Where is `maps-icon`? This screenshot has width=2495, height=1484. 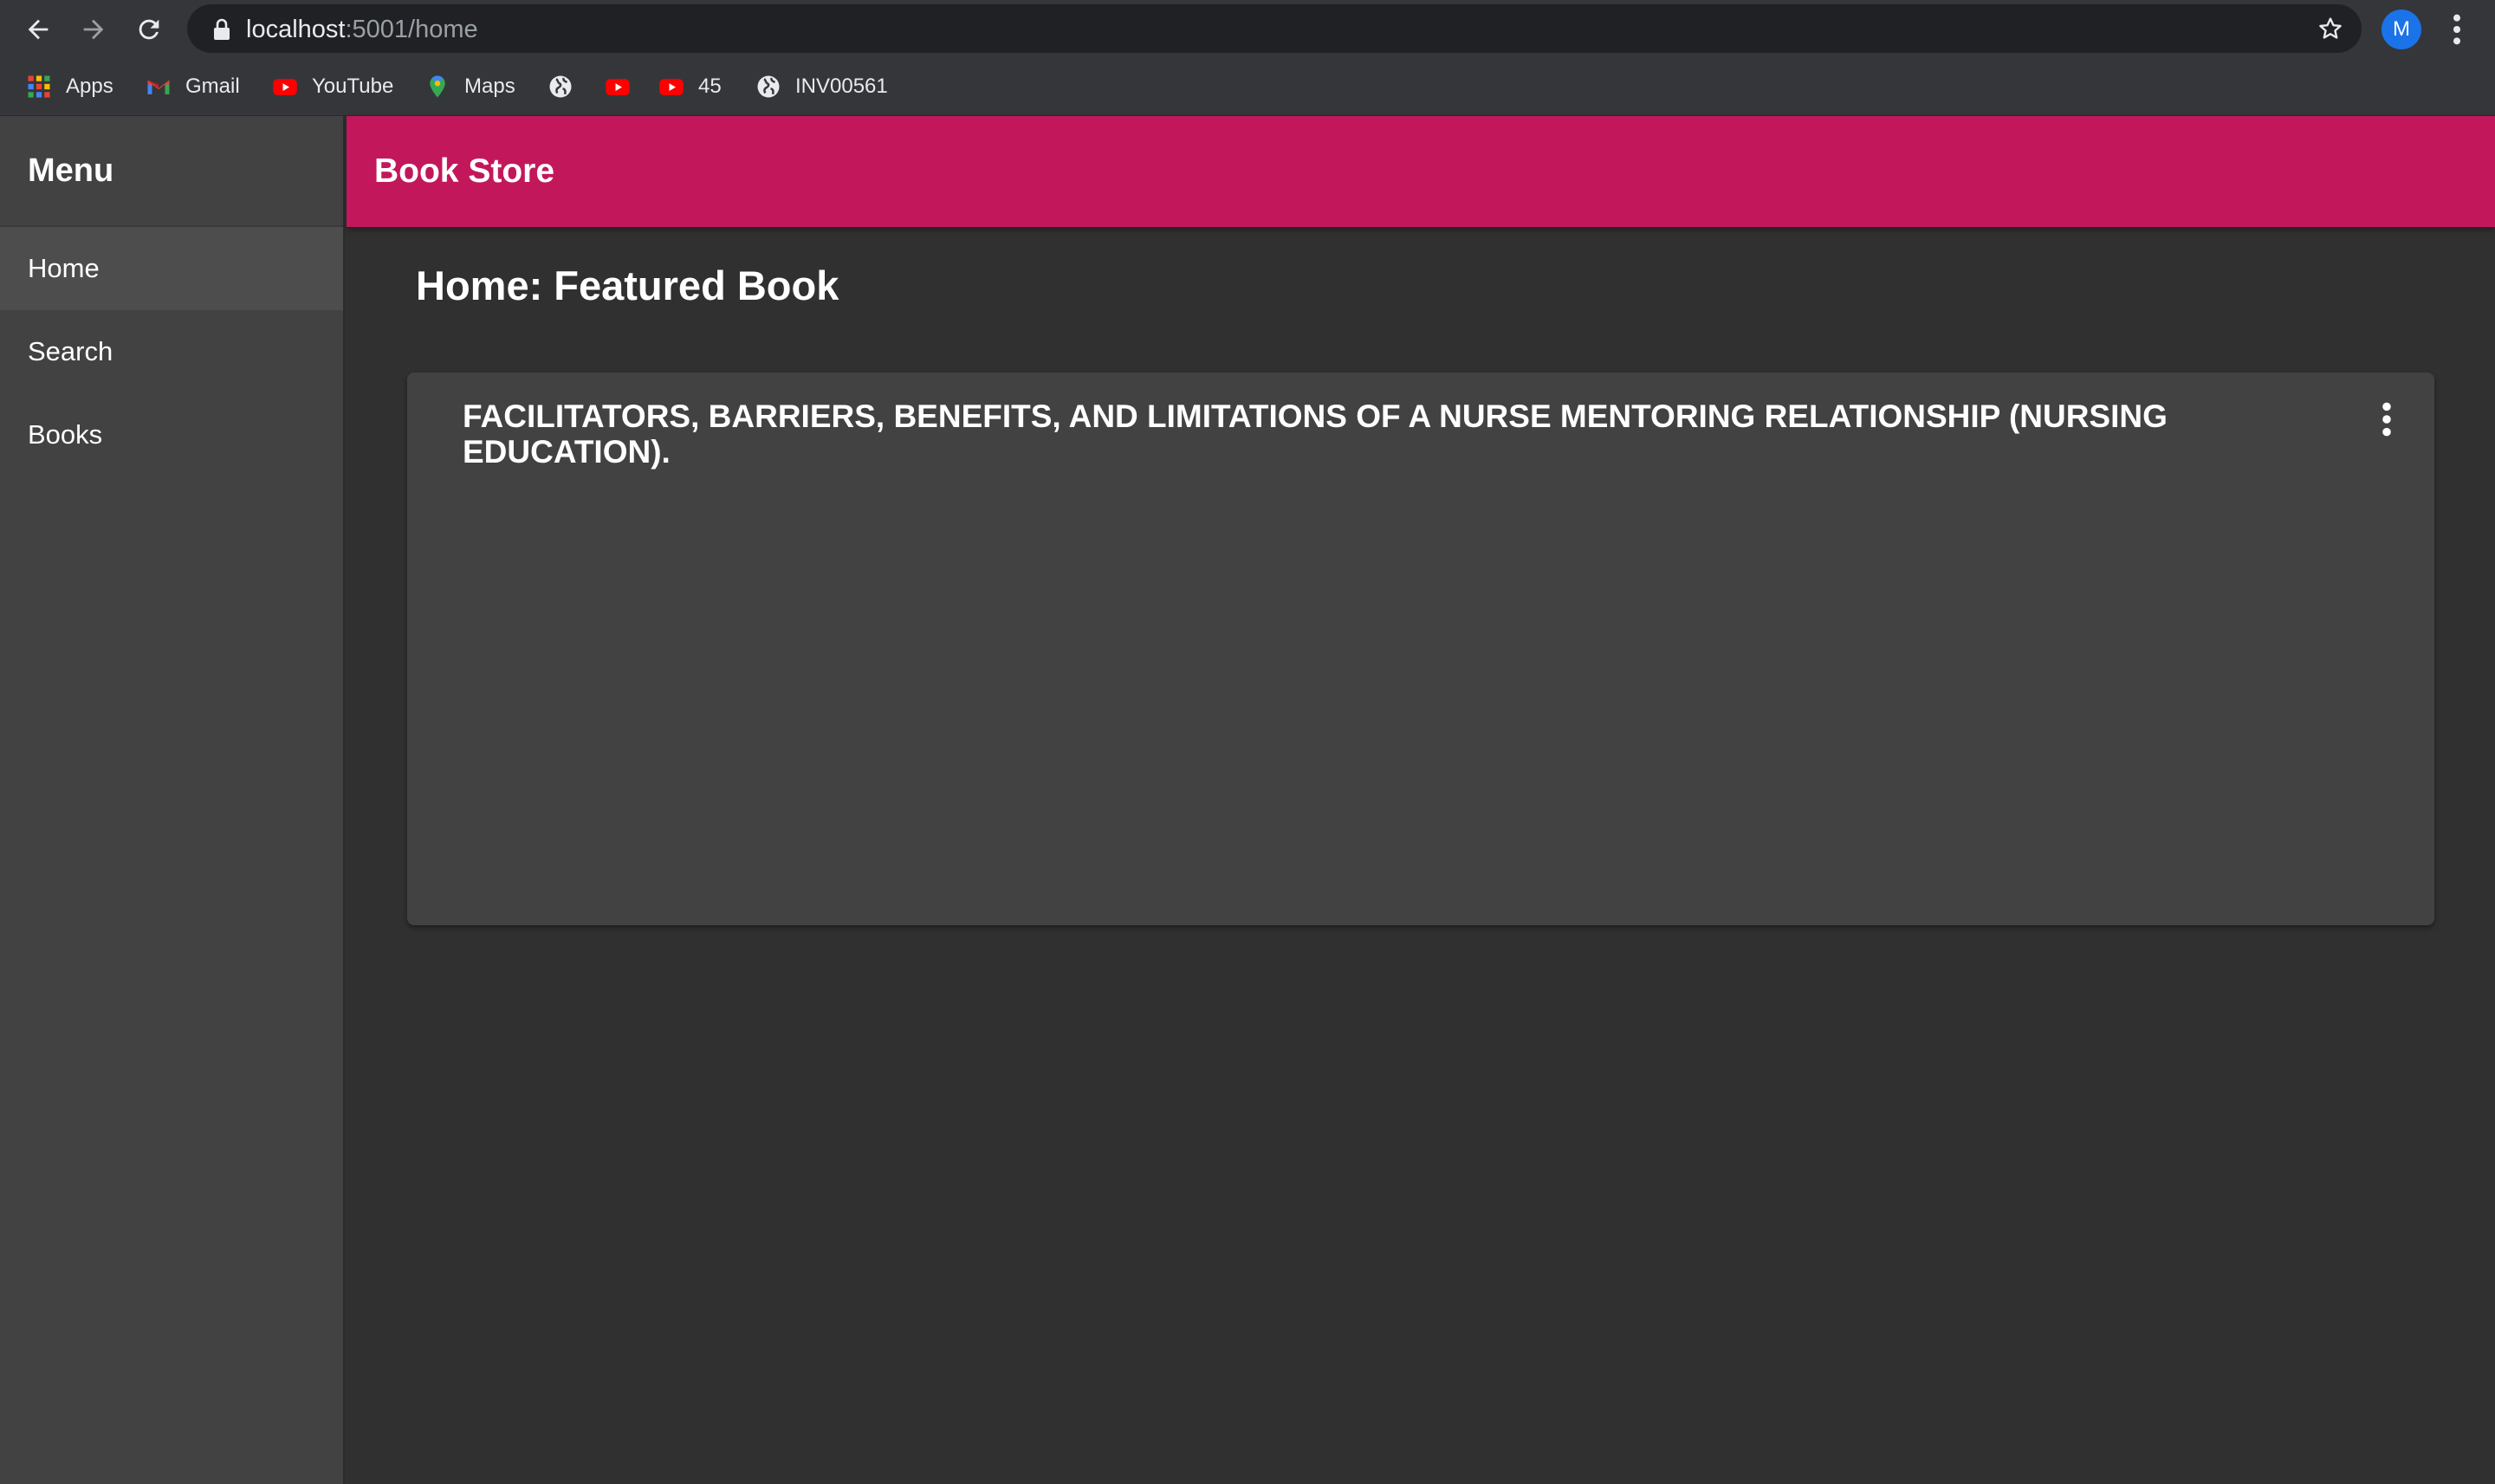
maps-icon is located at coordinates (437, 87).